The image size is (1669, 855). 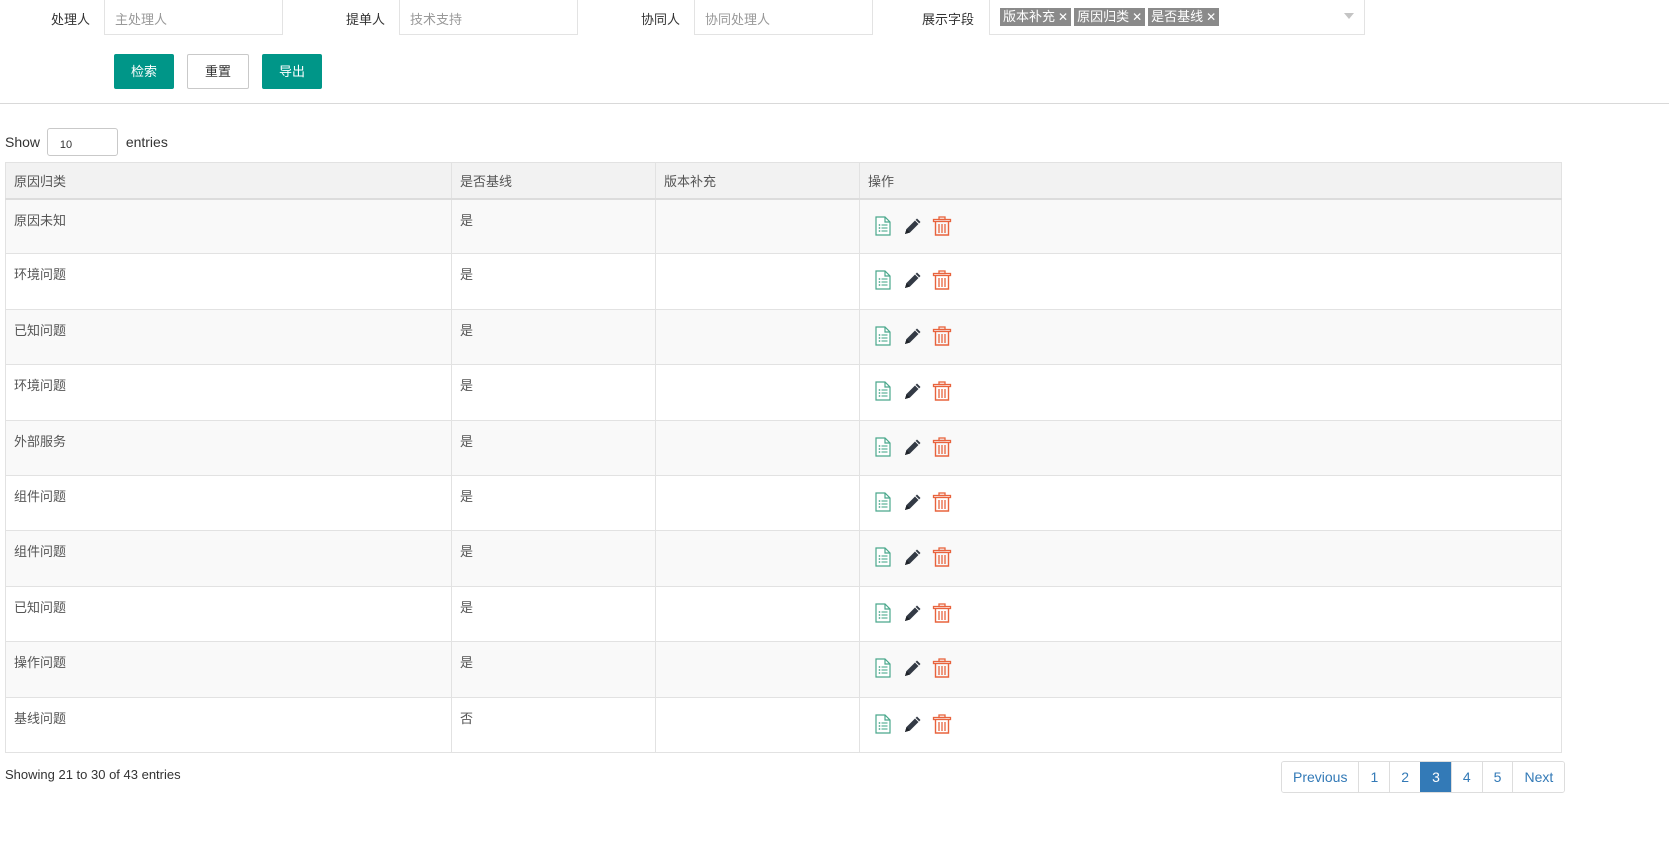 What do you see at coordinates (144, 71) in the screenshot?
I see `search-button: 检索` at bounding box center [144, 71].